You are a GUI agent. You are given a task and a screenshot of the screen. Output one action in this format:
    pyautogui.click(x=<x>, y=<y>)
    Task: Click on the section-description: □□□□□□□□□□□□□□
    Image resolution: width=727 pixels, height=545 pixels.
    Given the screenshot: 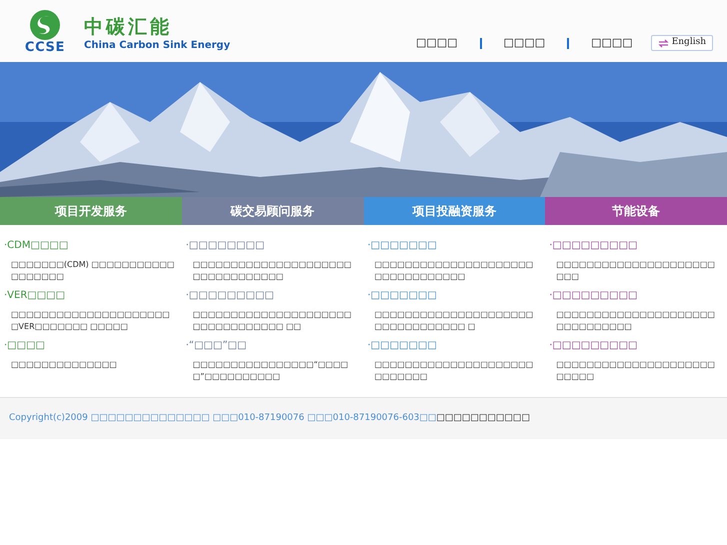 What is the action you would take?
    pyautogui.click(x=64, y=365)
    